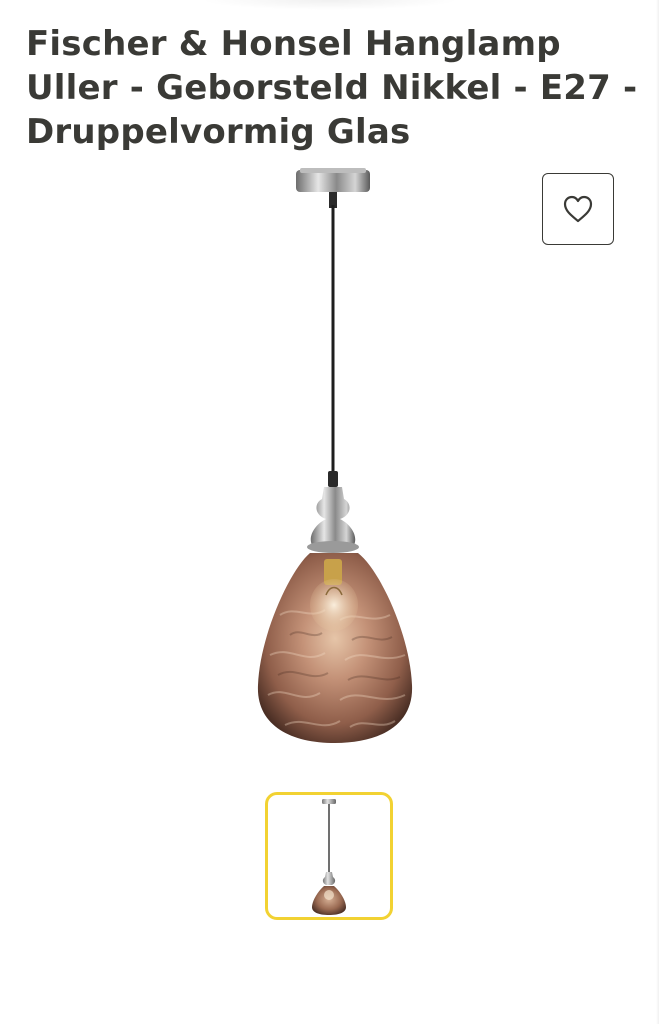 The image size is (659, 1024). I want to click on favorite-button, so click(578, 209).